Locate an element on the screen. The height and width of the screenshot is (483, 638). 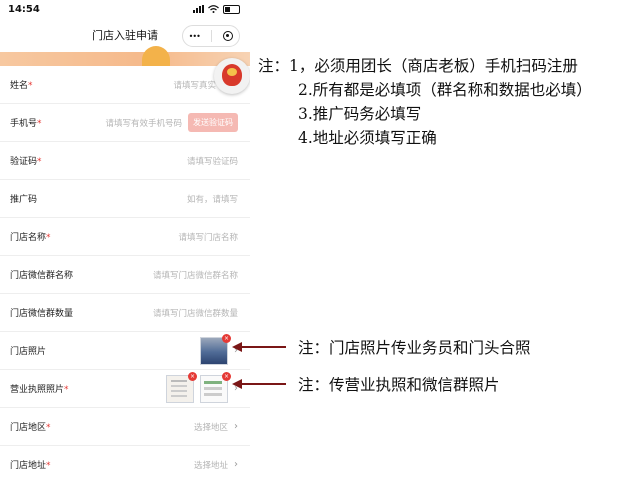
row-label: 门店名称* is located at coordinates (30, 238).